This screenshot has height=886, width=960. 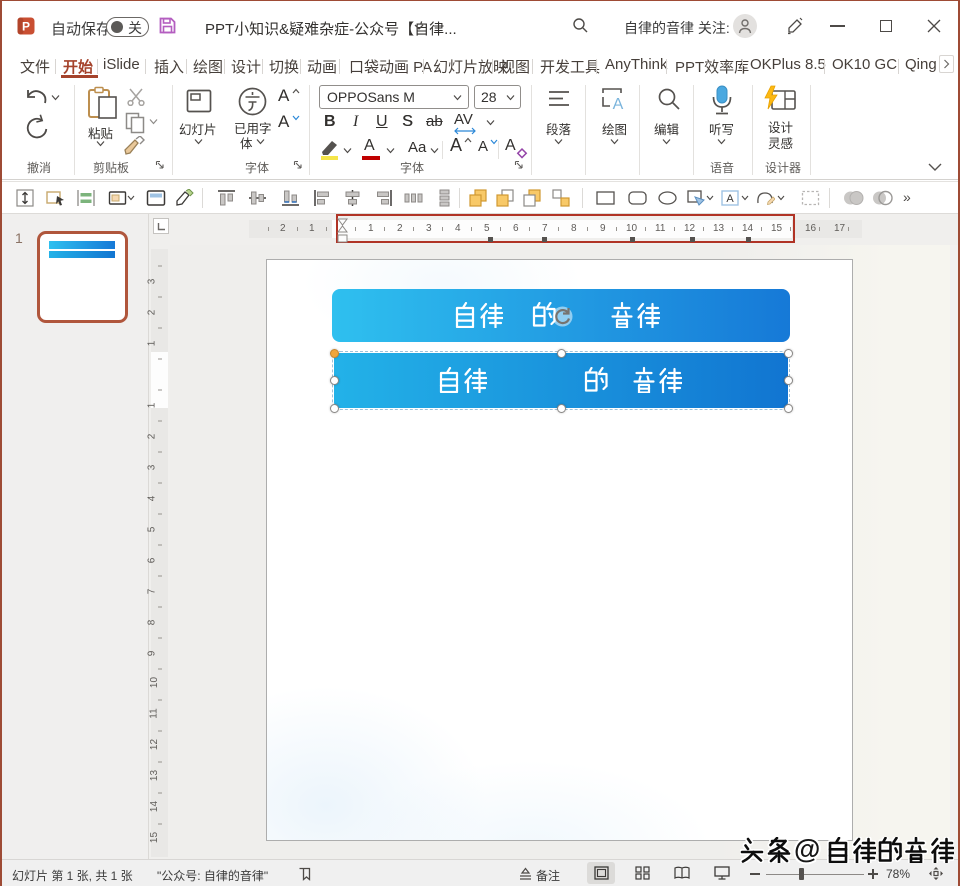 What do you see at coordinates (26, 27) in the screenshot?
I see `svg-text: P` at bounding box center [26, 27].